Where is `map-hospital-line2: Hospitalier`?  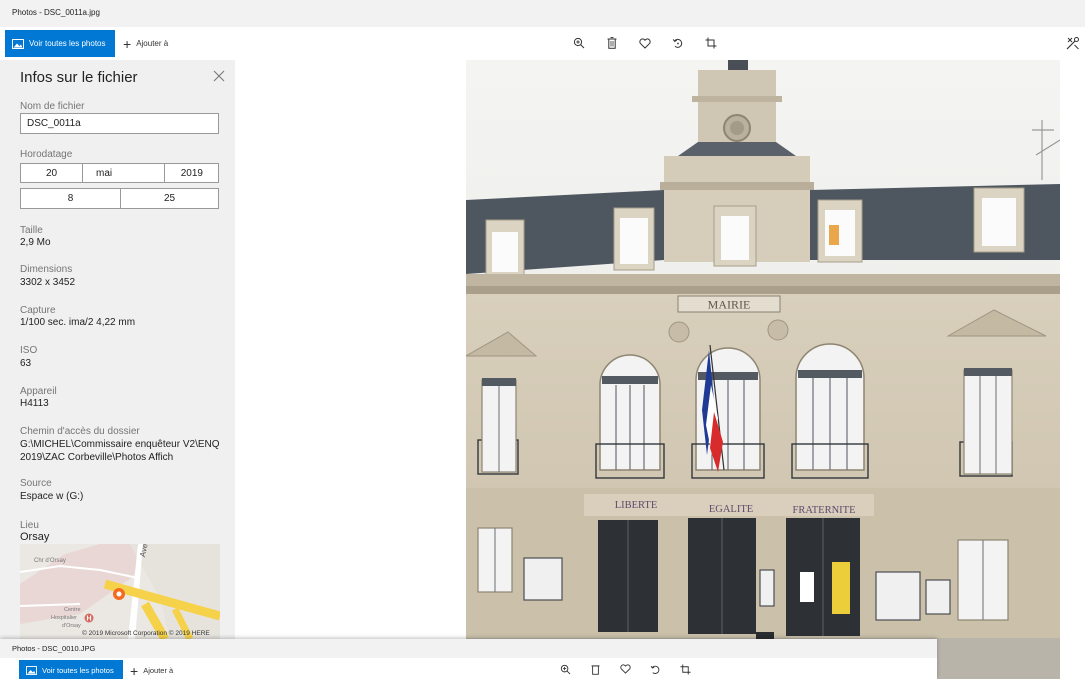
map-hospital-line2: Hospitalier is located at coordinates (64, 618).